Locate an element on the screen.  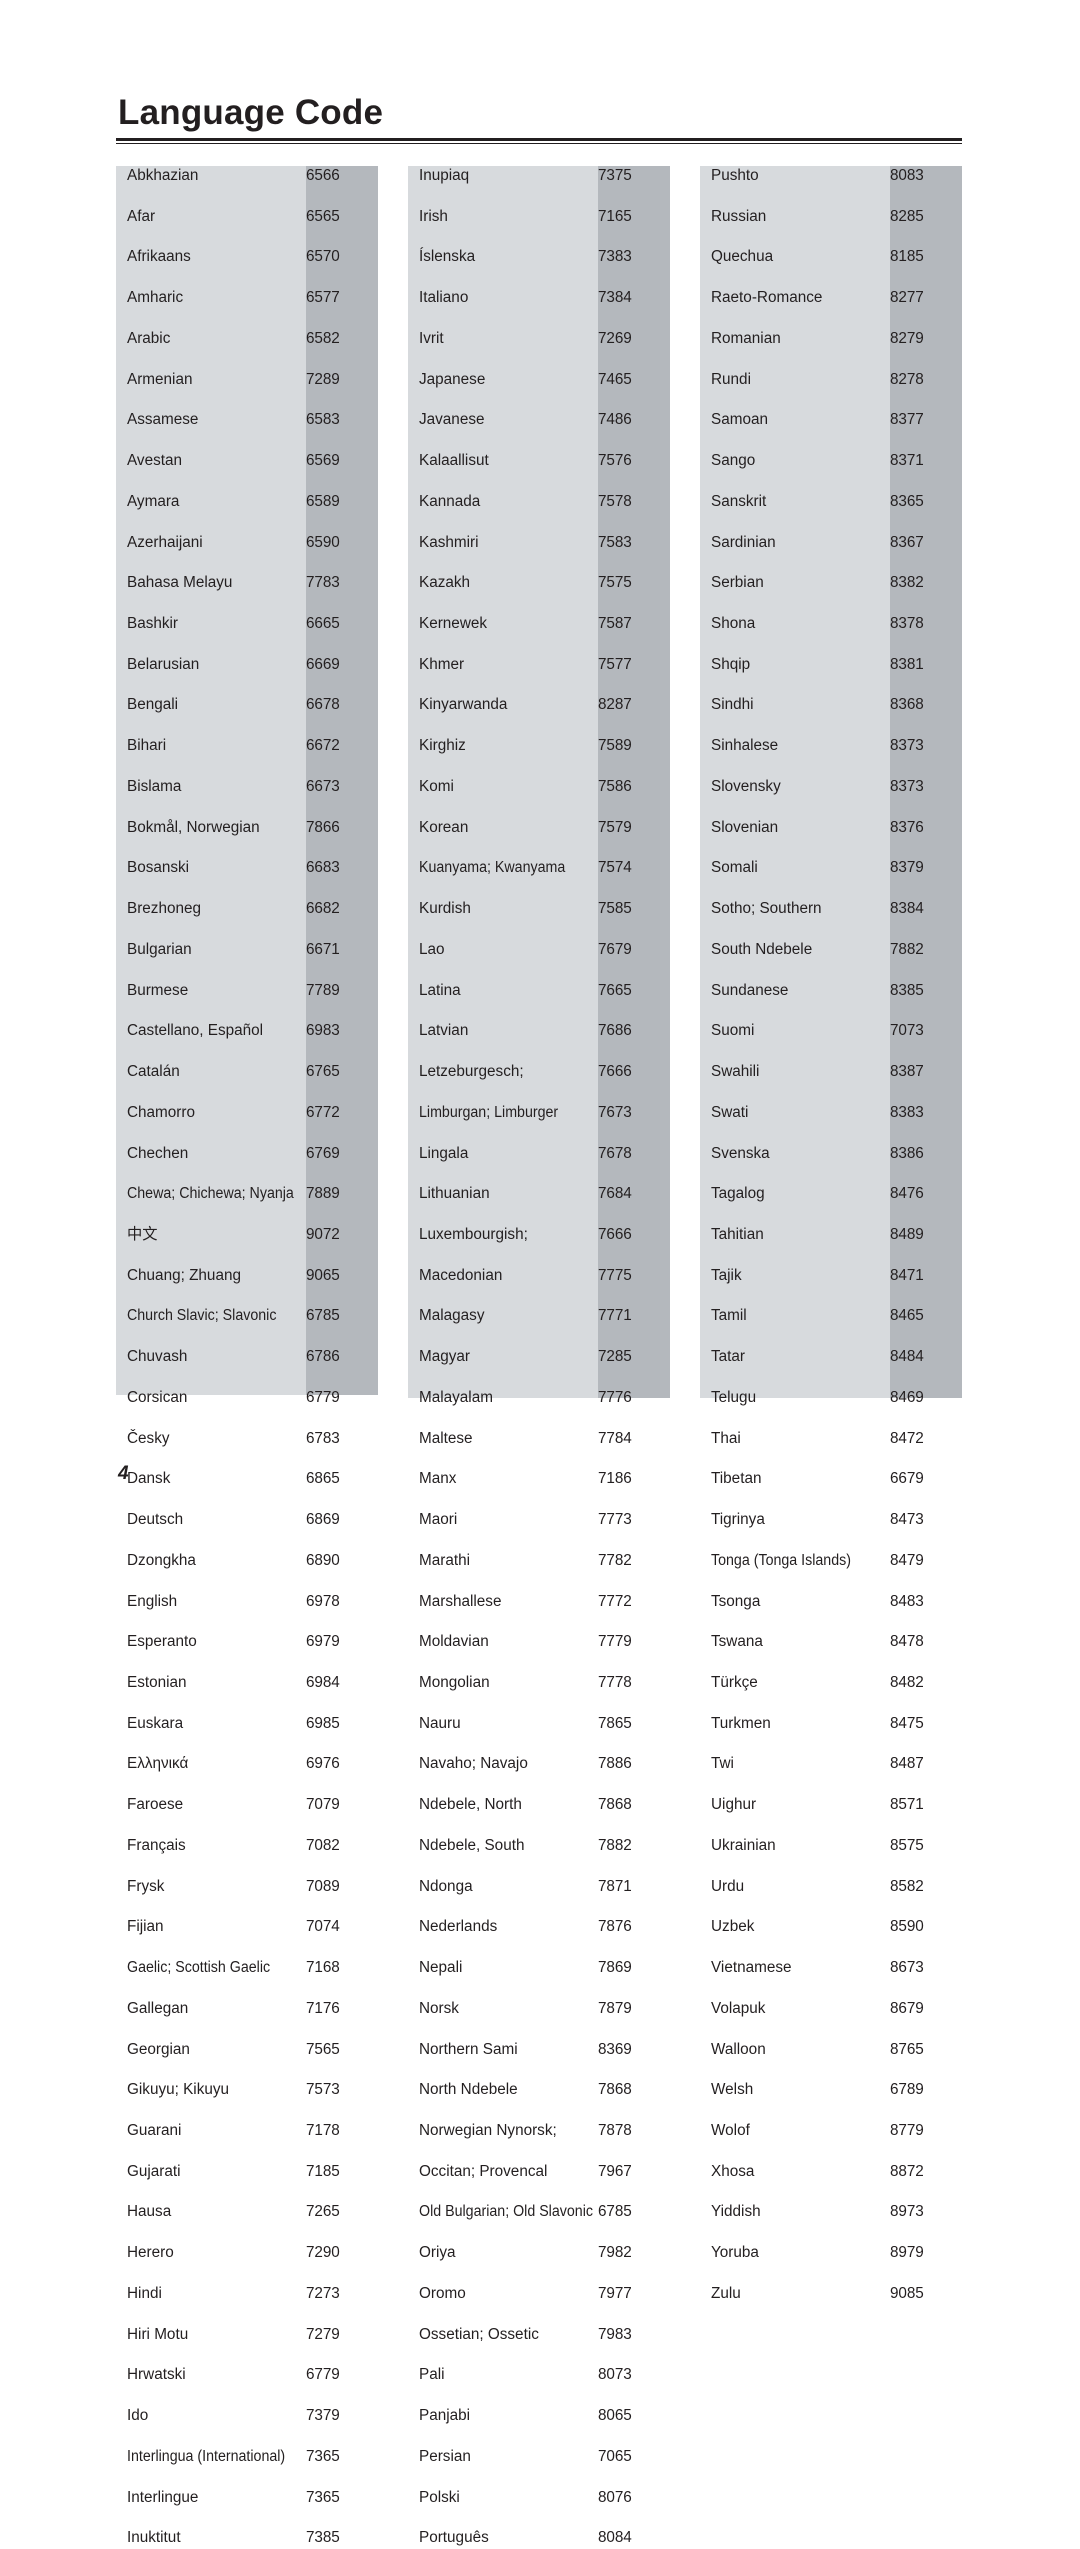
language-code-value: 9065 is located at coordinates (323, 1275).